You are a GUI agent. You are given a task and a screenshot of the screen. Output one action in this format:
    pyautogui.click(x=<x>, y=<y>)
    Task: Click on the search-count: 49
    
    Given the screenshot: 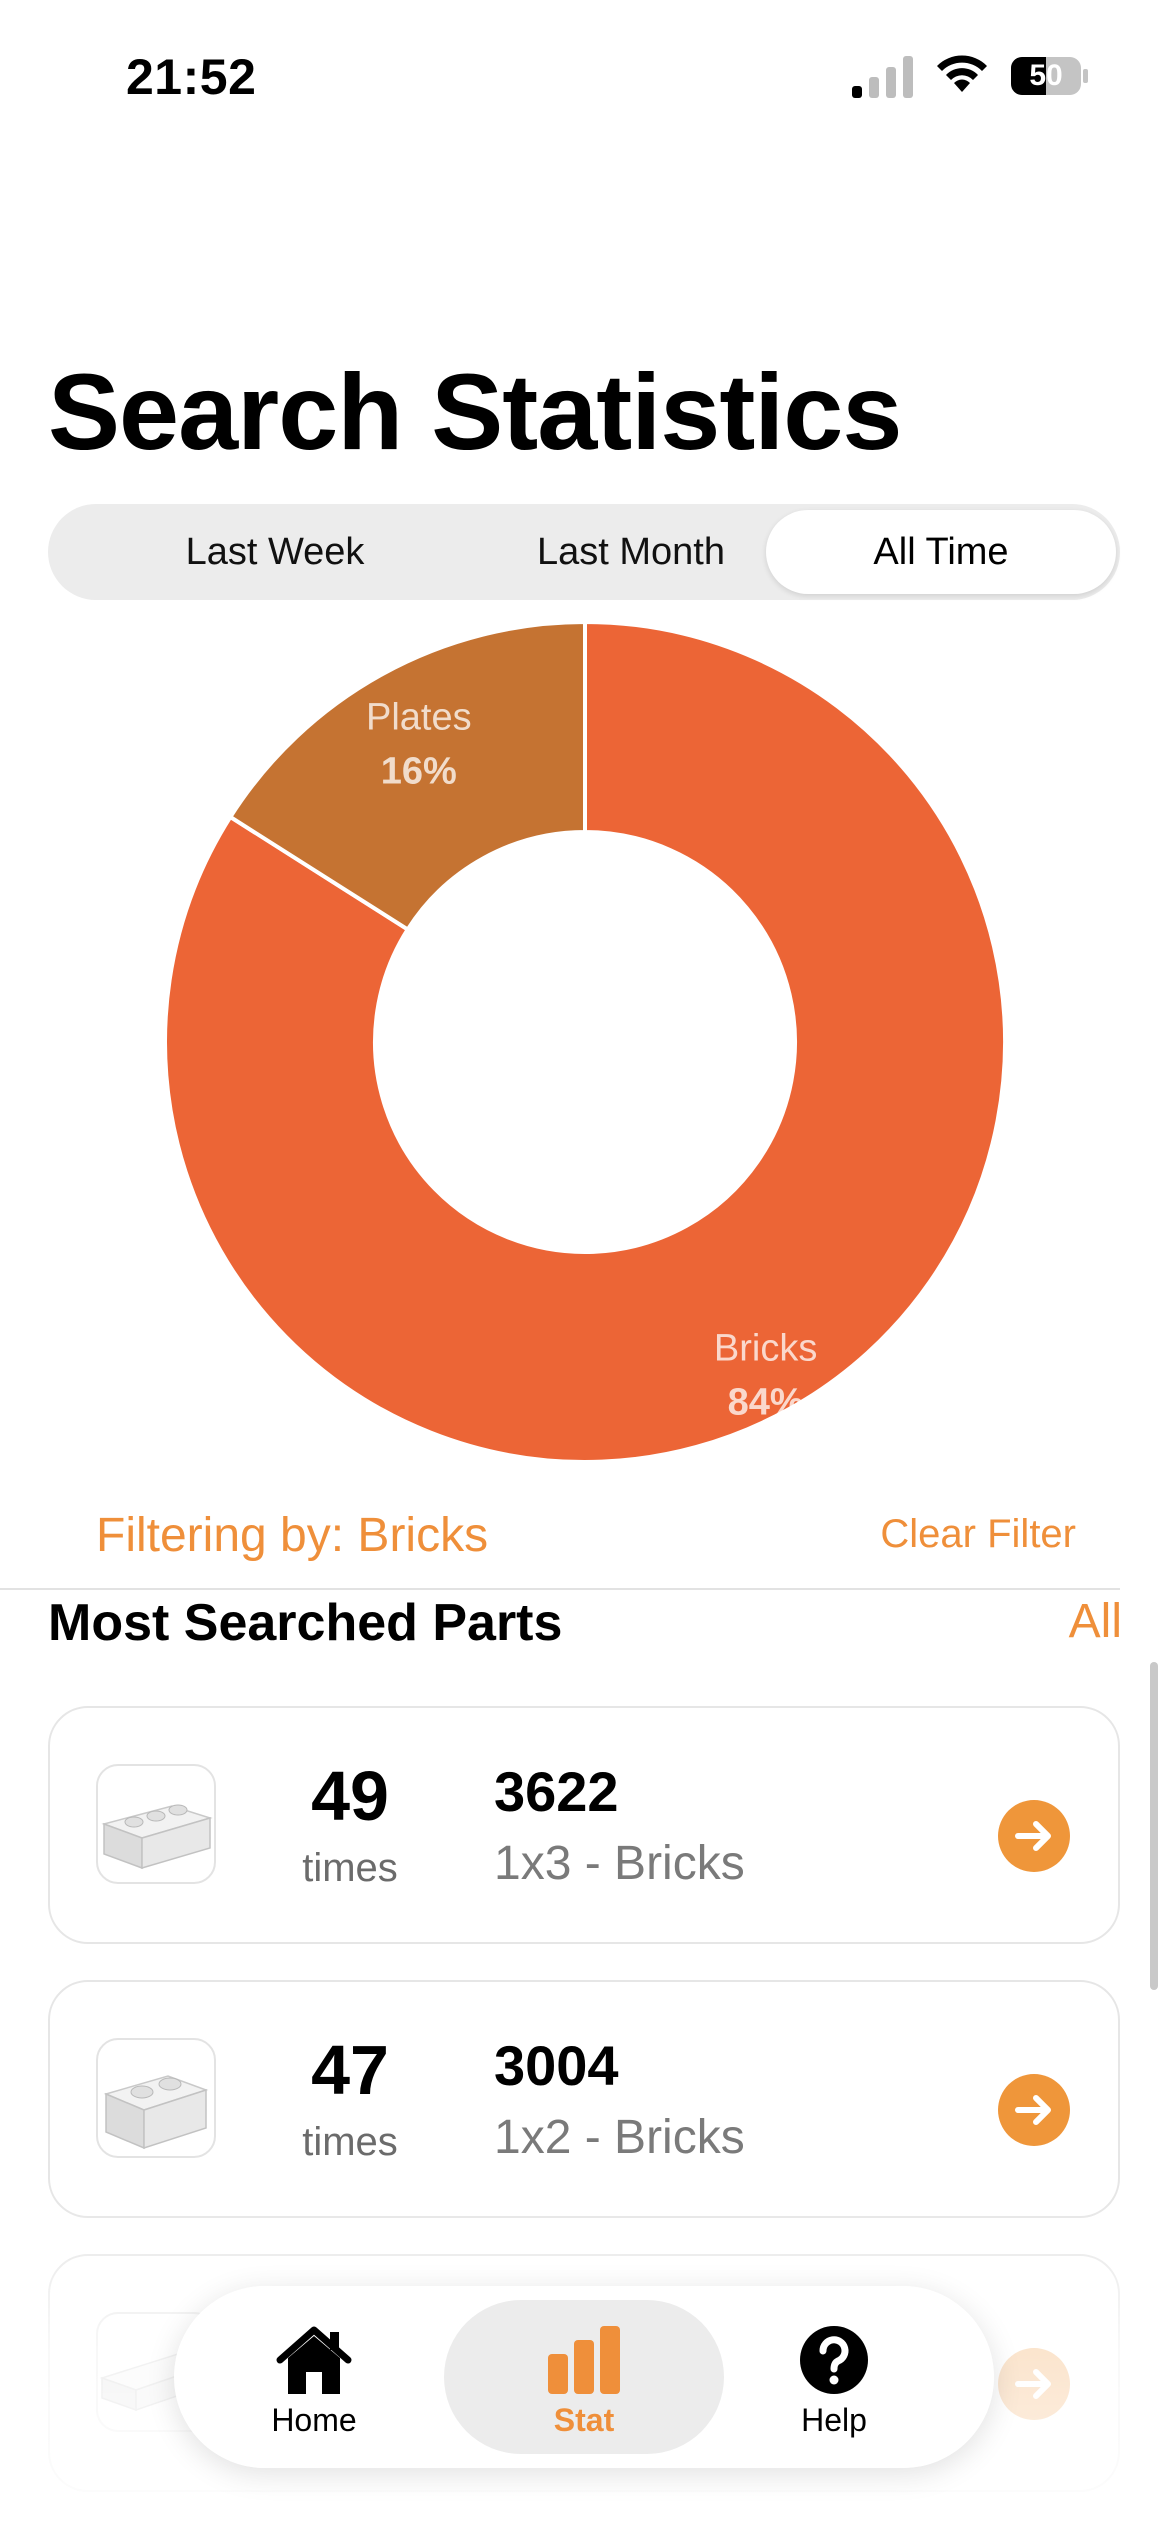 What is the action you would take?
    pyautogui.click(x=350, y=1796)
    